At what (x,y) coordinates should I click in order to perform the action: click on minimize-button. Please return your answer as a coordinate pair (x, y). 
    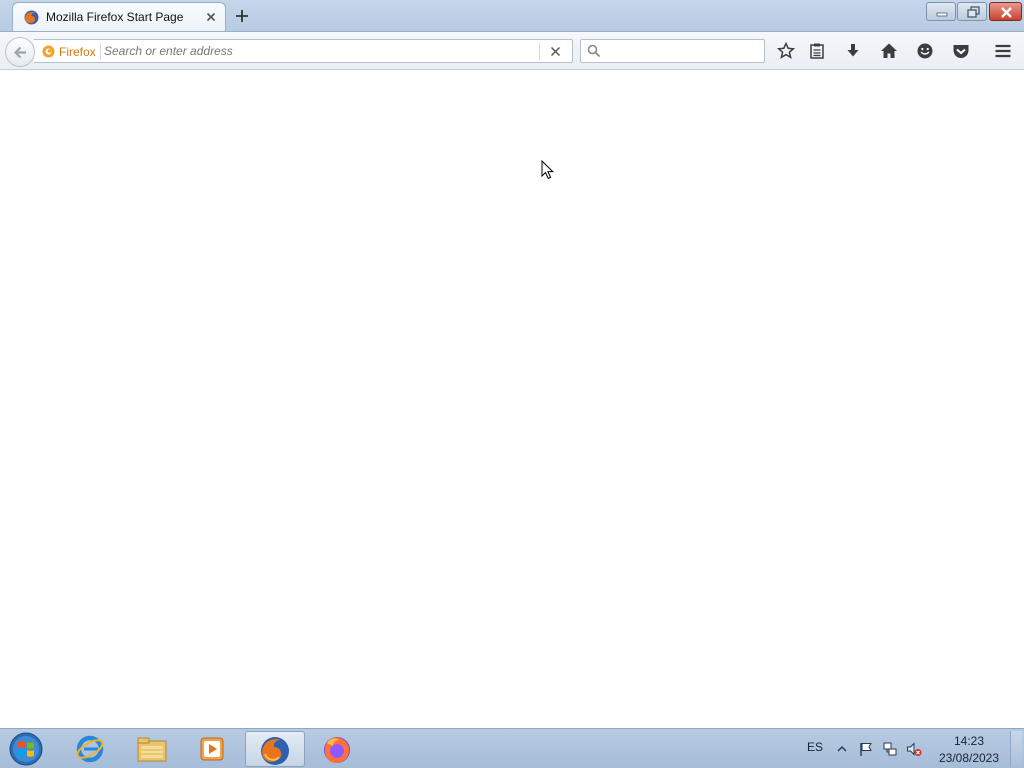
    Looking at the image, I should click on (941, 11).